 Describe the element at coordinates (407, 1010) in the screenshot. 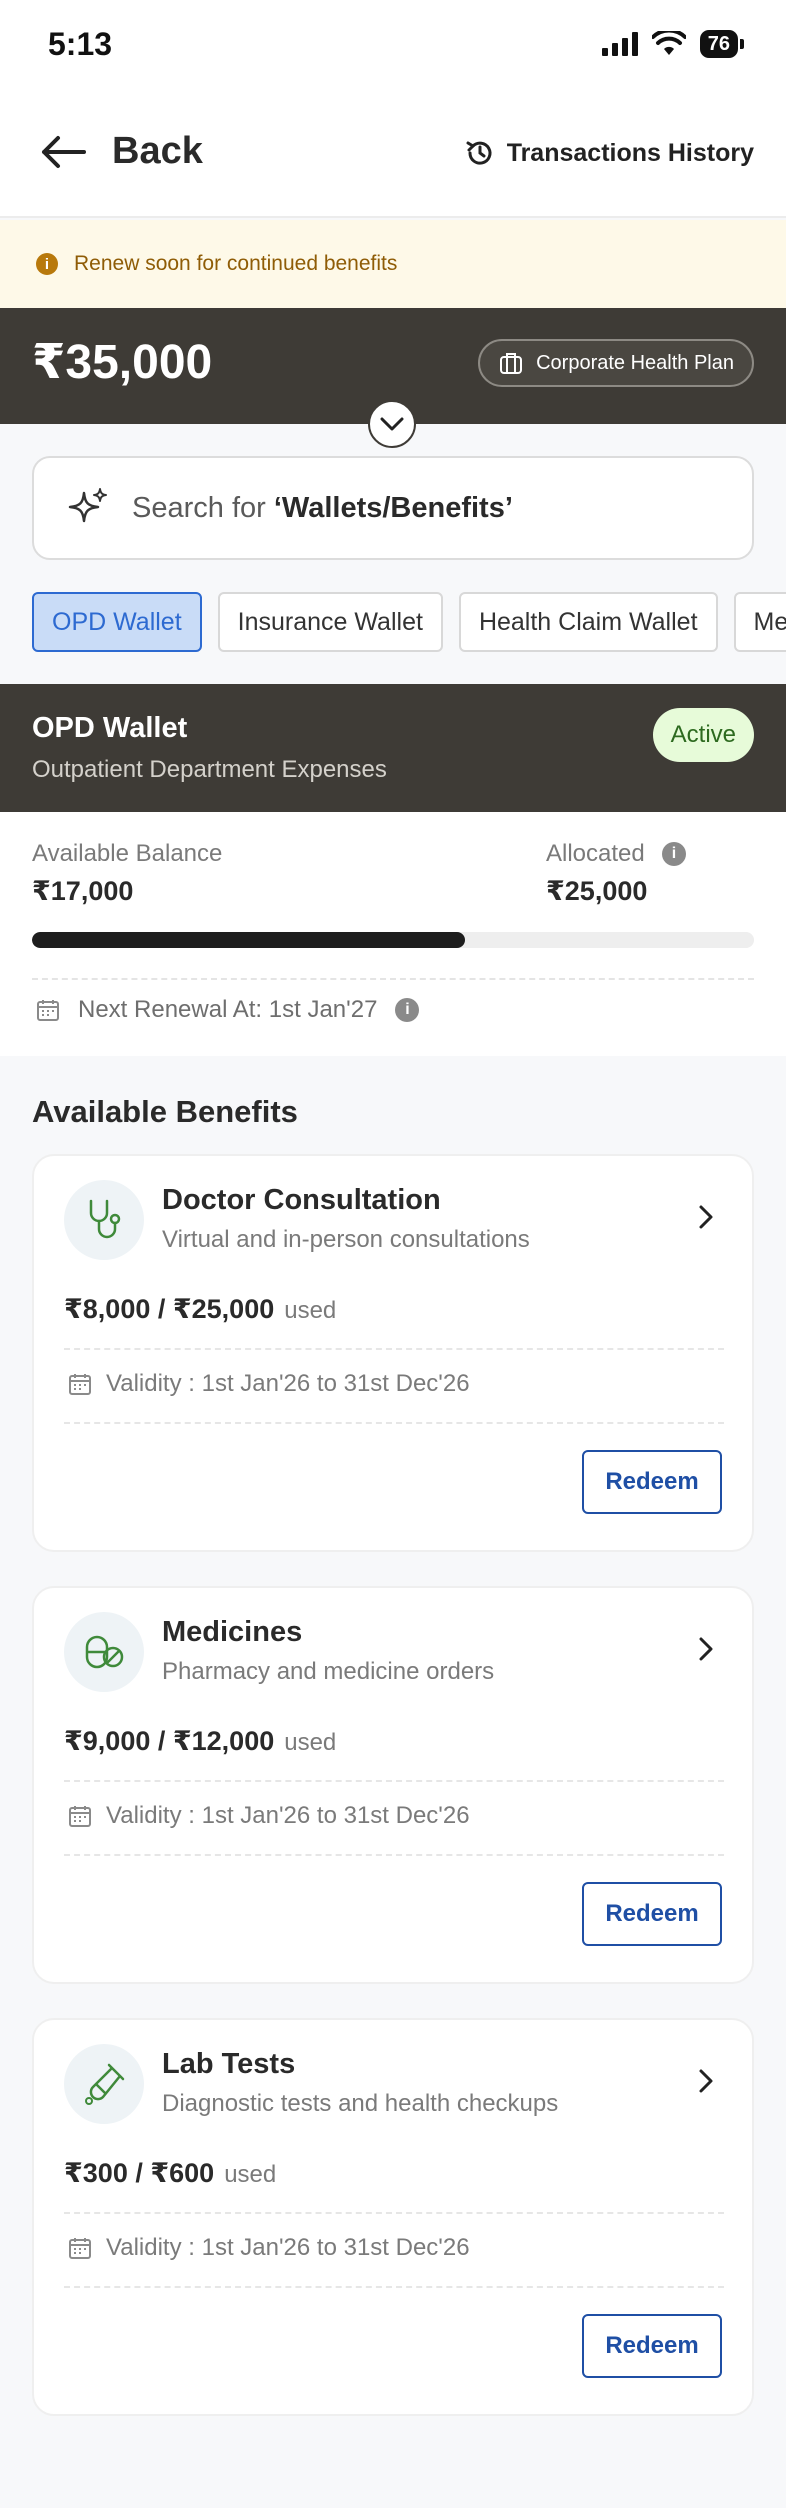

I see `renewal-info-icon: i` at that location.